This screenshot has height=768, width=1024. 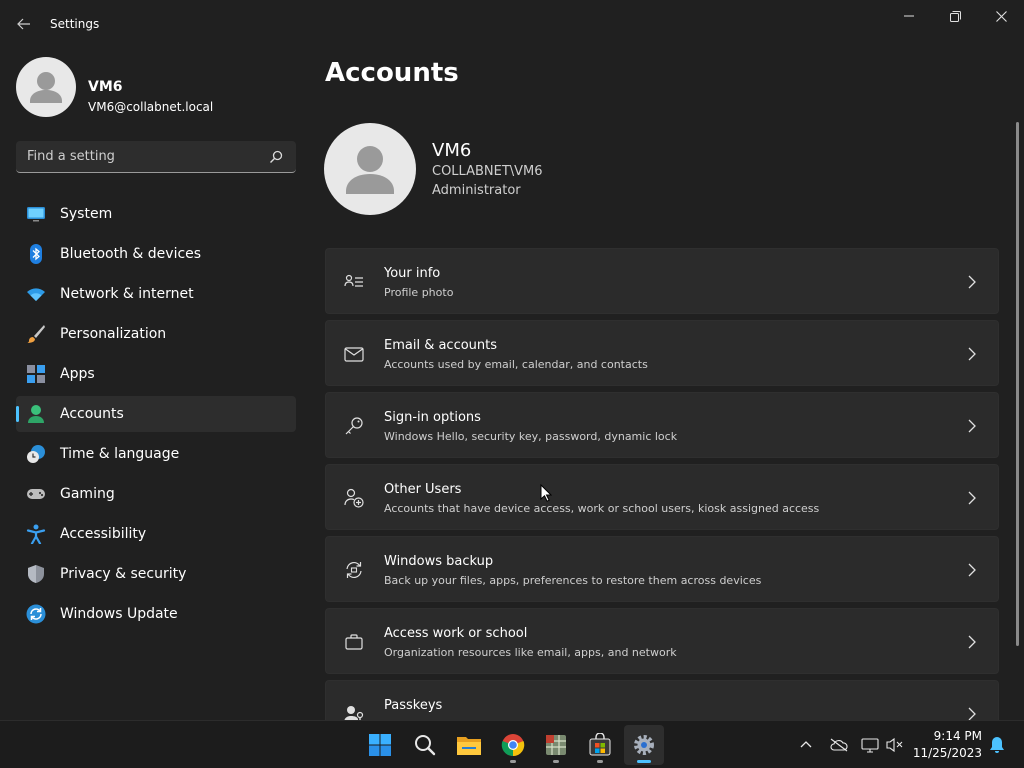 What do you see at coordinates (156, 214) in the screenshot?
I see `sidebar-item-system: System` at bounding box center [156, 214].